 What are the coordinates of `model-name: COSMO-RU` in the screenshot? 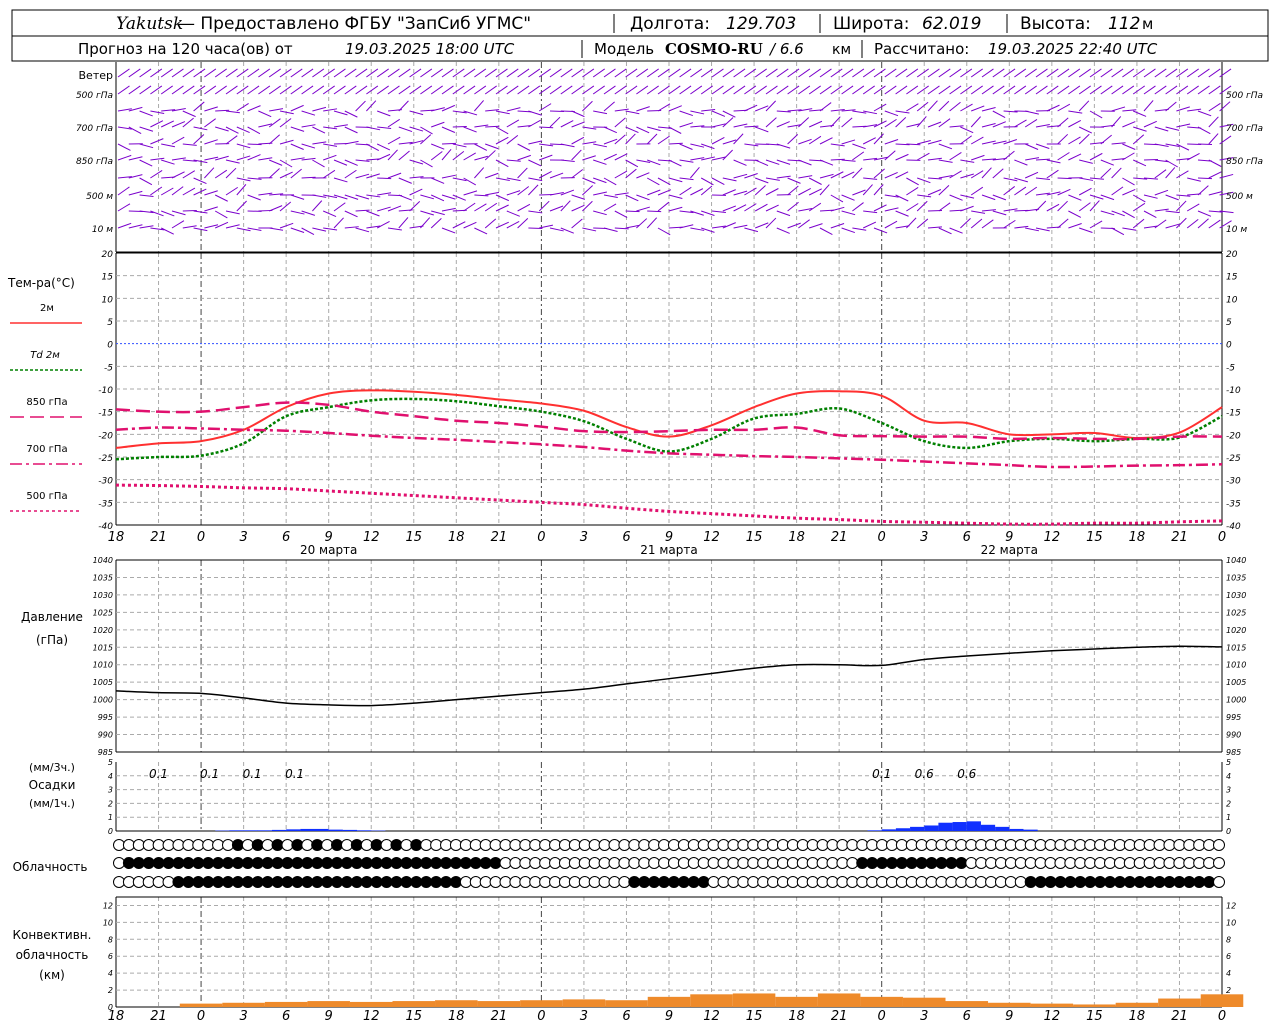 It's located at (714, 49).